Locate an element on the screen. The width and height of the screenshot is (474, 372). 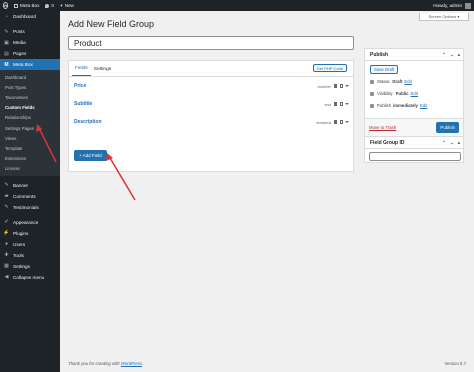
sidebar-item-metabox: M Meta Box is located at coordinates (30, 64).